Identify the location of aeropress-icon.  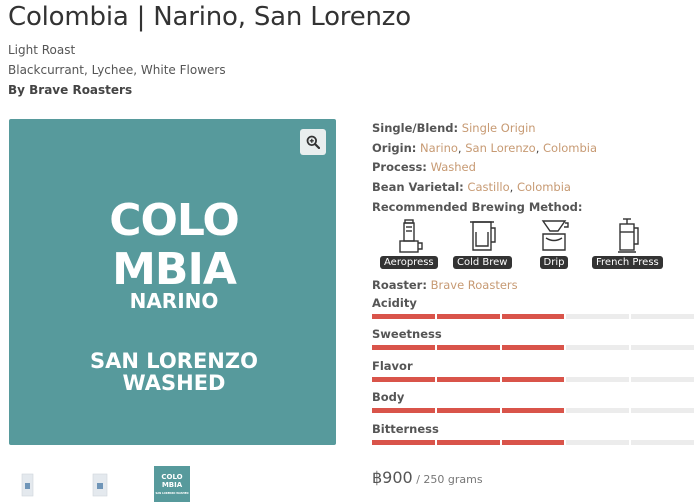
(411, 235).